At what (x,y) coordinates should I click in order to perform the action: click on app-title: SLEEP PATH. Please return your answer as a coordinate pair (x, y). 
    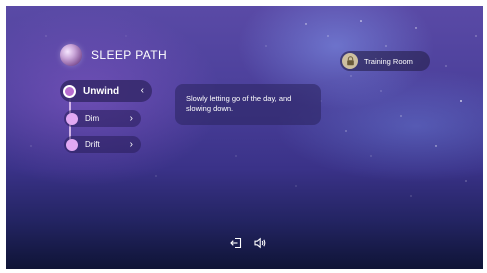
    Looking at the image, I should click on (129, 55).